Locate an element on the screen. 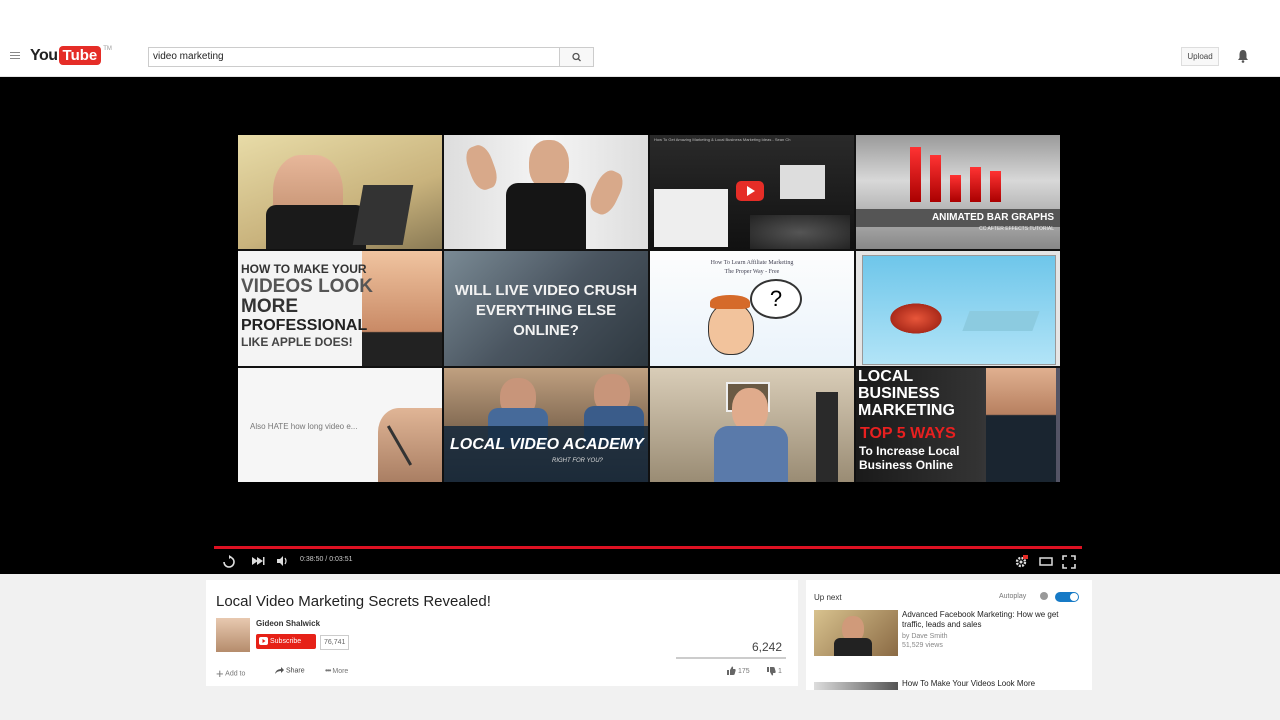 The height and width of the screenshot is (720, 1280). recommended-views: 51,529 views is located at coordinates (922, 645).